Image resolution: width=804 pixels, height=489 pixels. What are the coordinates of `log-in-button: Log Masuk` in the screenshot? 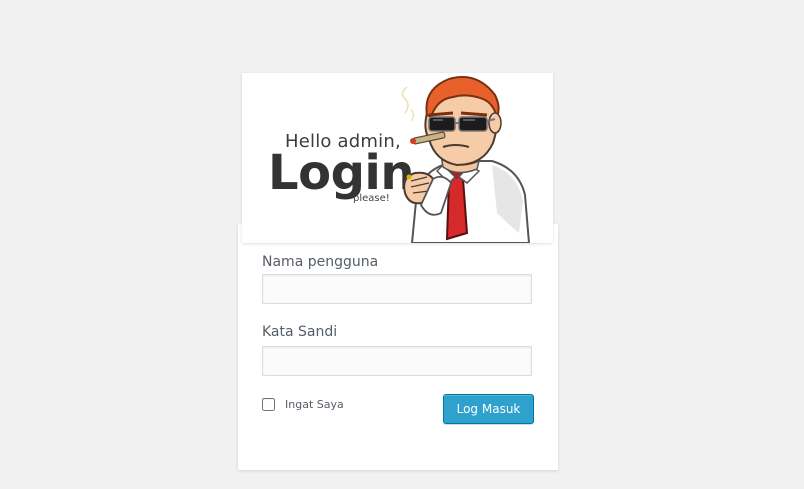 It's located at (488, 409).